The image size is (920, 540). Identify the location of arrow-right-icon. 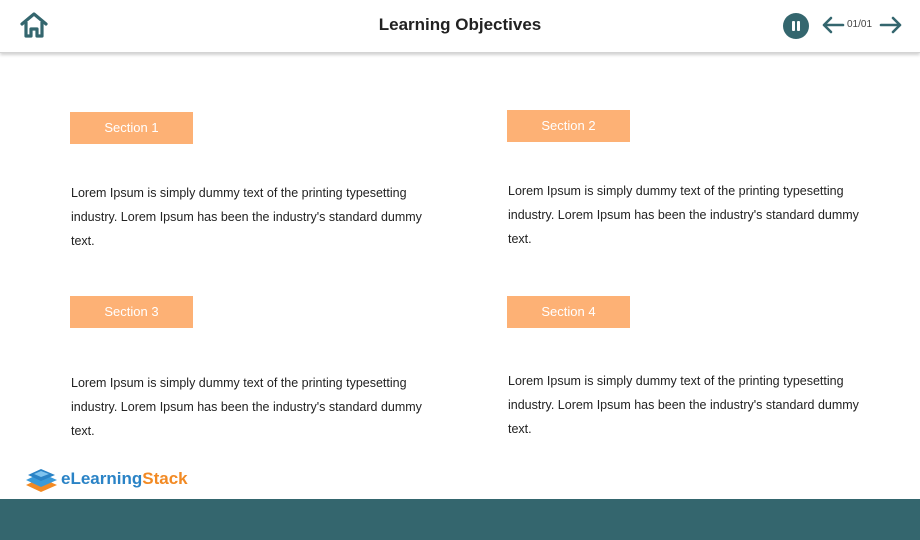
(890, 25).